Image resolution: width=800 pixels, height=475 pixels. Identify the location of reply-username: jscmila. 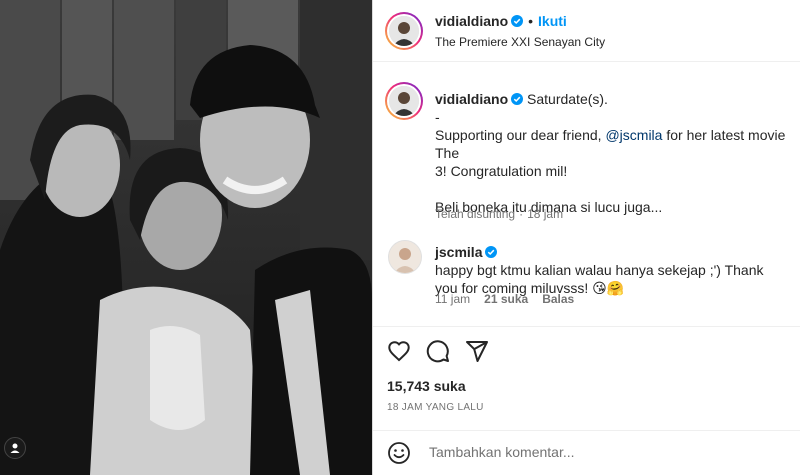
(458, 252).